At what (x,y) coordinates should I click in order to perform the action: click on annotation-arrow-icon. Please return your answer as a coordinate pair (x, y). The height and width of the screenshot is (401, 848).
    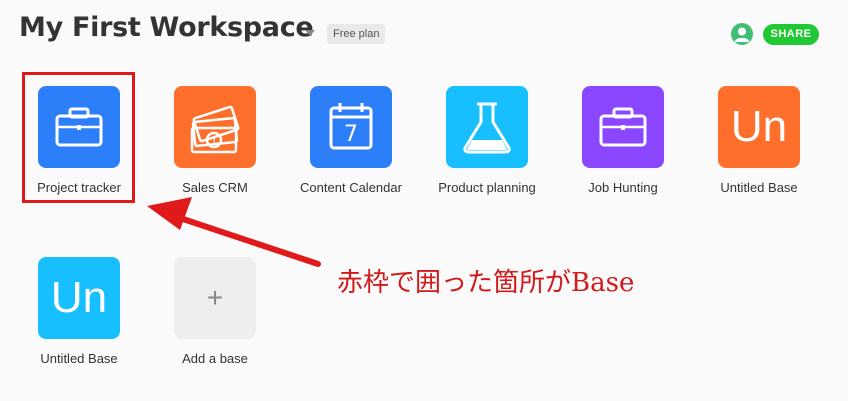
    Looking at the image, I should click on (234, 232).